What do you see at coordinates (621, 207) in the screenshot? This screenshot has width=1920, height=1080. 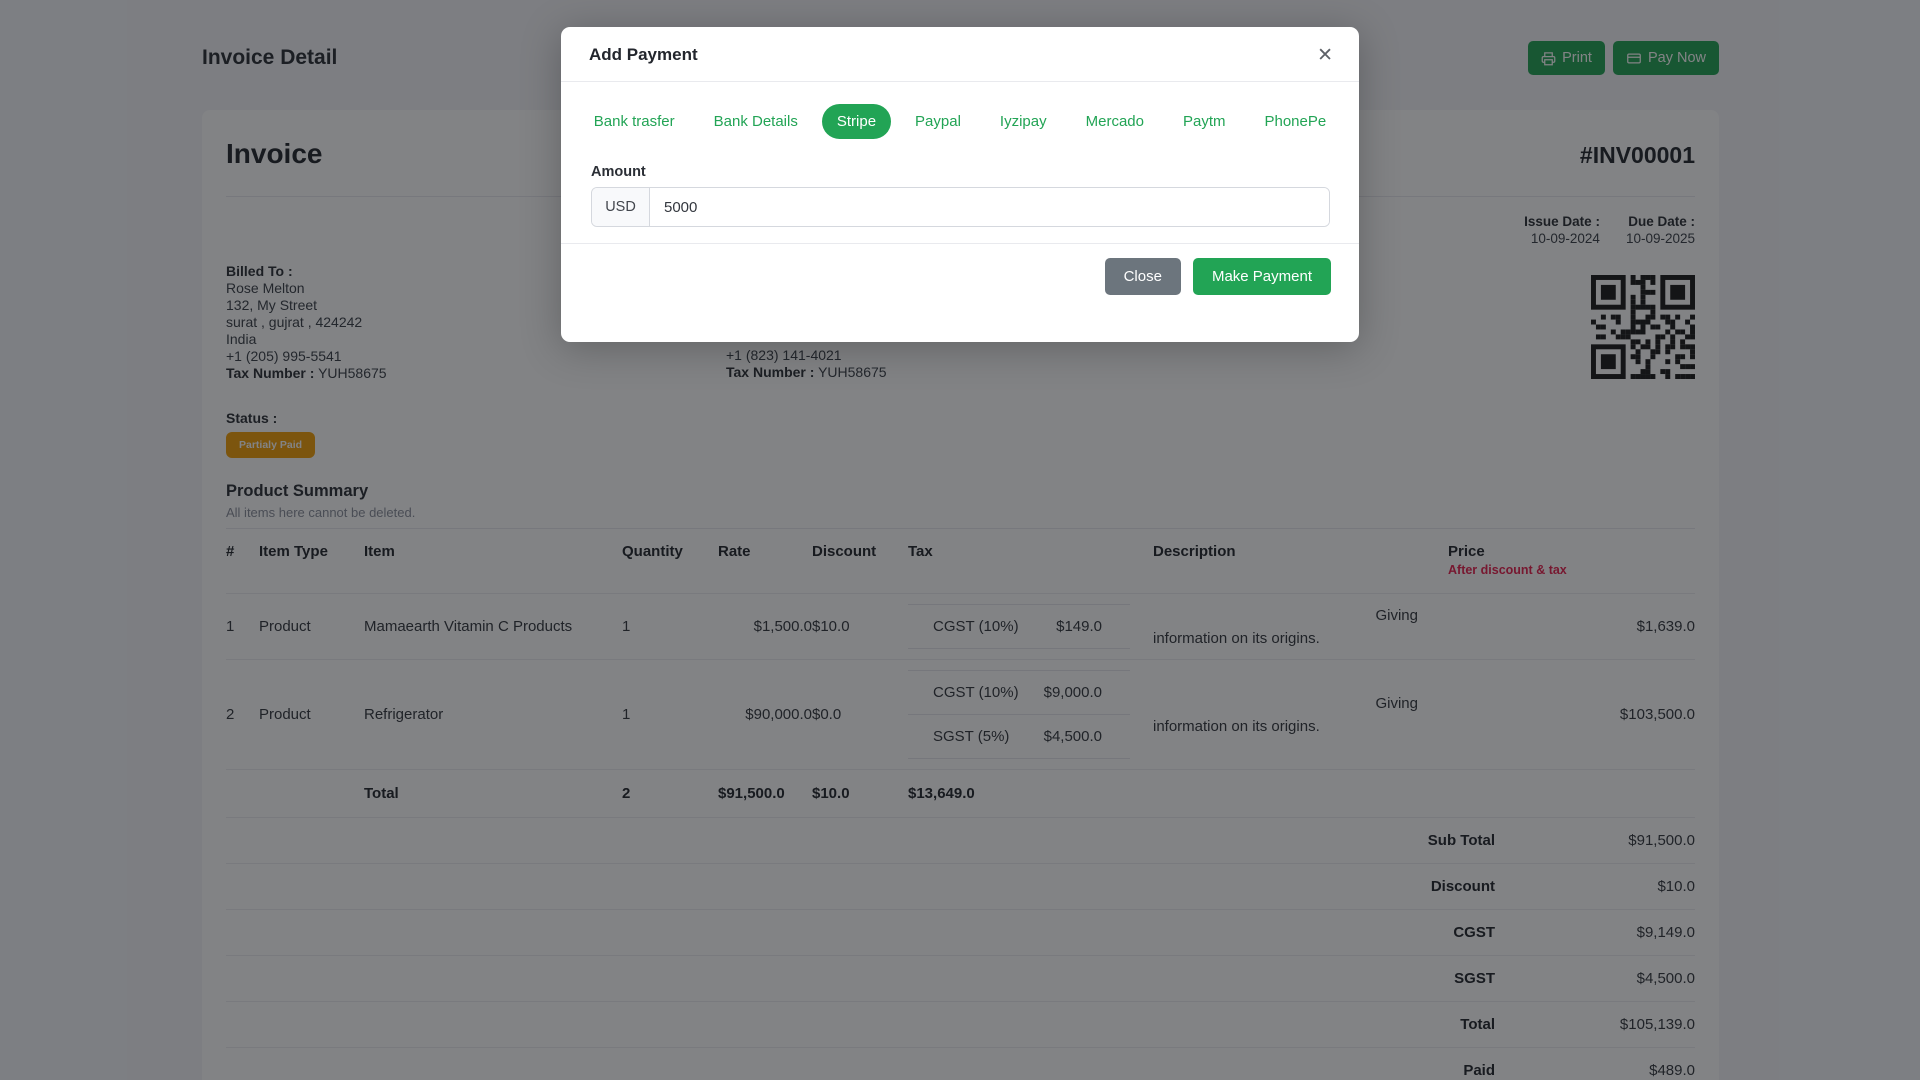 I see `currency-addon: USD` at bounding box center [621, 207].